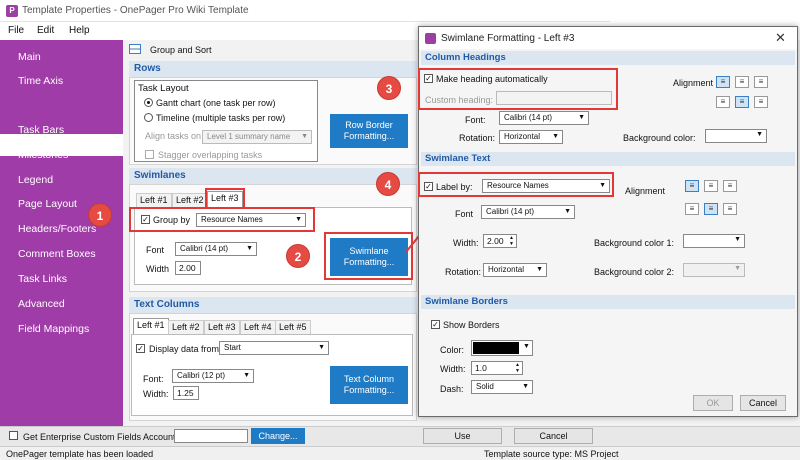 This screenshot has width=800, height=460. Describe the element at coordinates (475, 120) in the screenshot. I see `heading-font-label: Font:` at that location.